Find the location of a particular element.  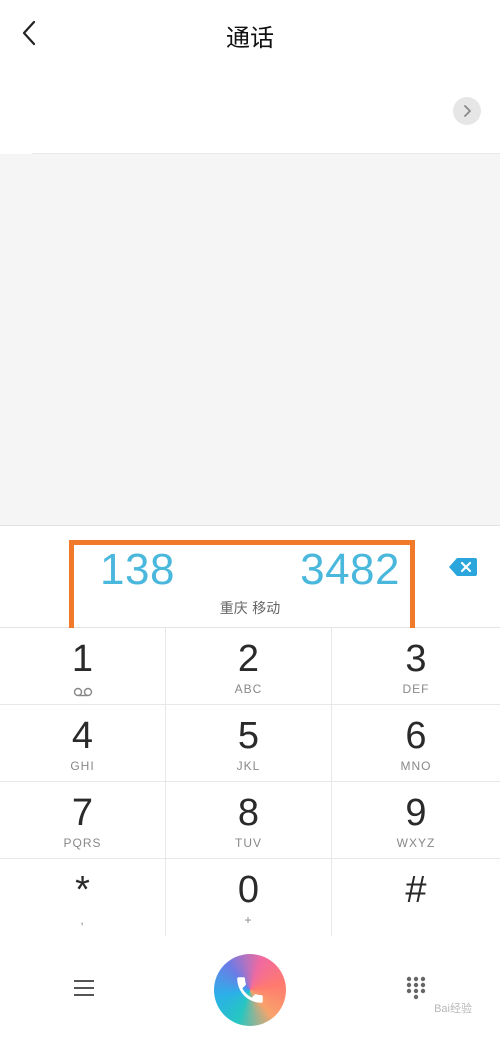

key-digit: 1 is located at coordinates (82, 659).